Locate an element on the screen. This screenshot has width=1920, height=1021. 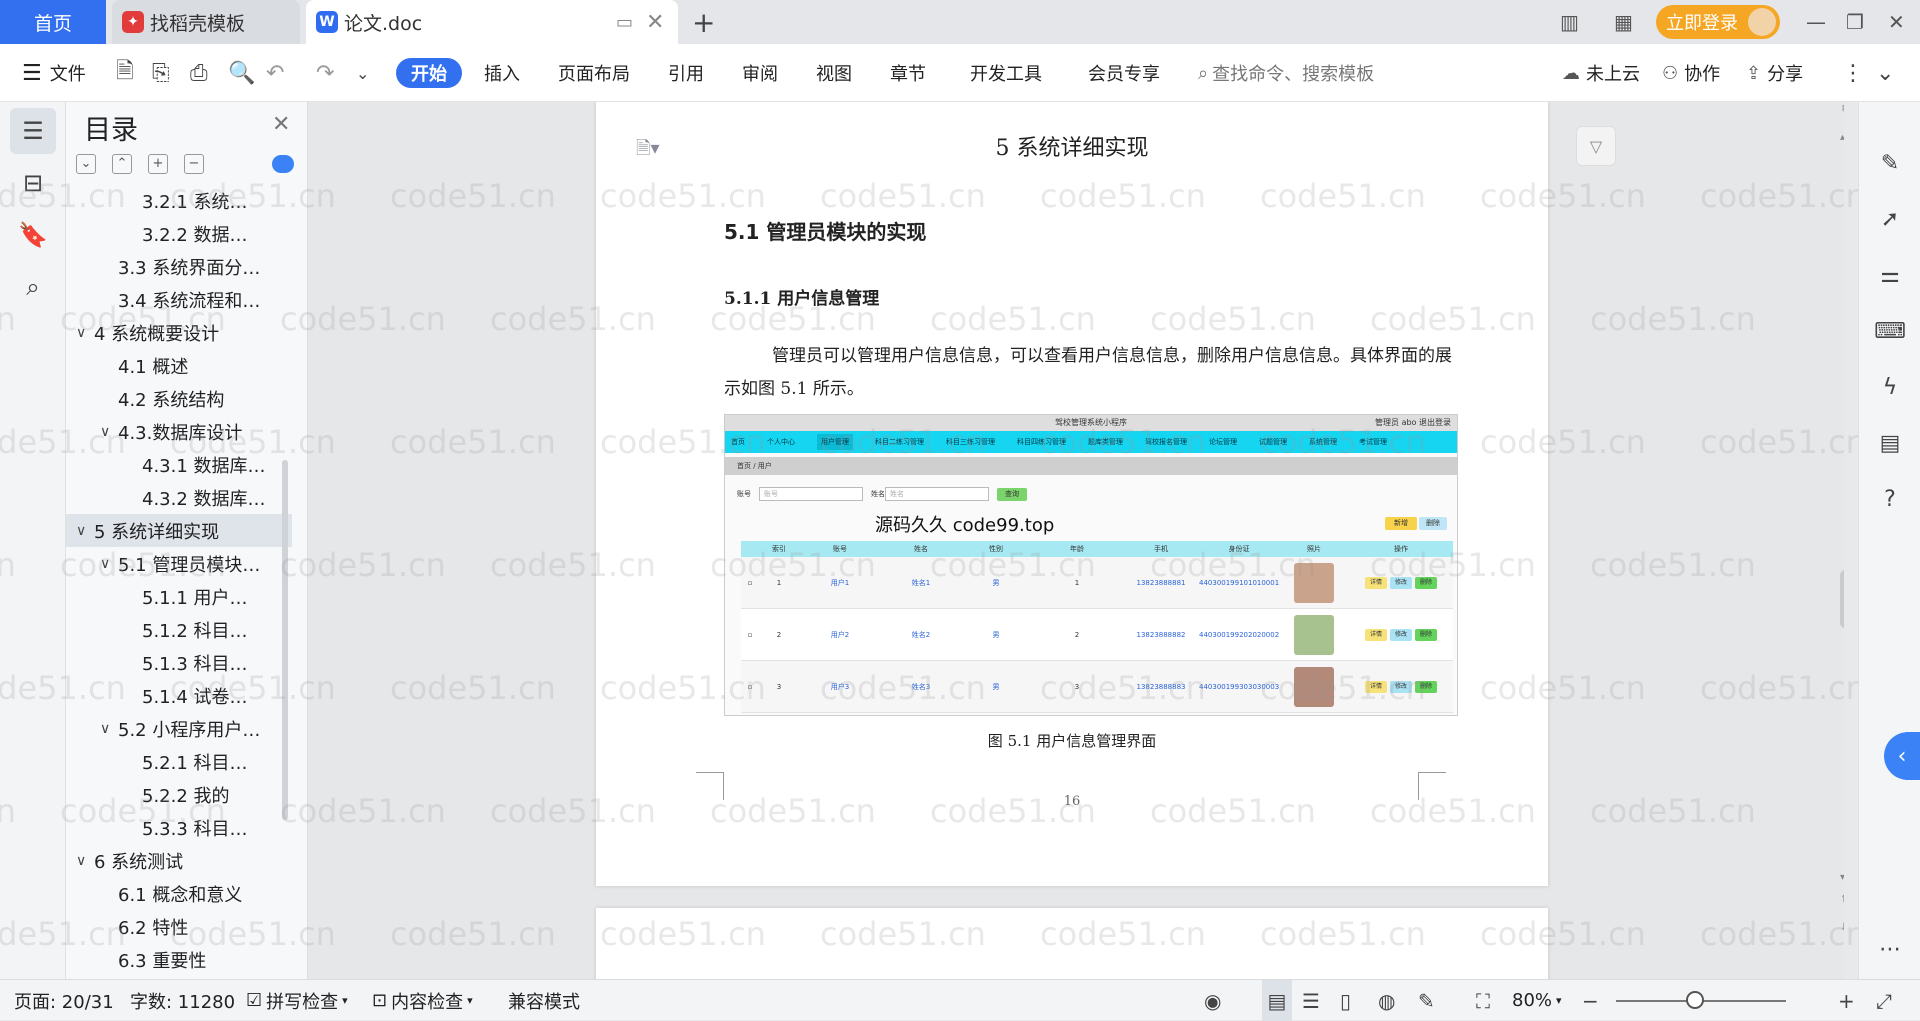
print-icon: ⎙ is located at coordinates (199, 73).